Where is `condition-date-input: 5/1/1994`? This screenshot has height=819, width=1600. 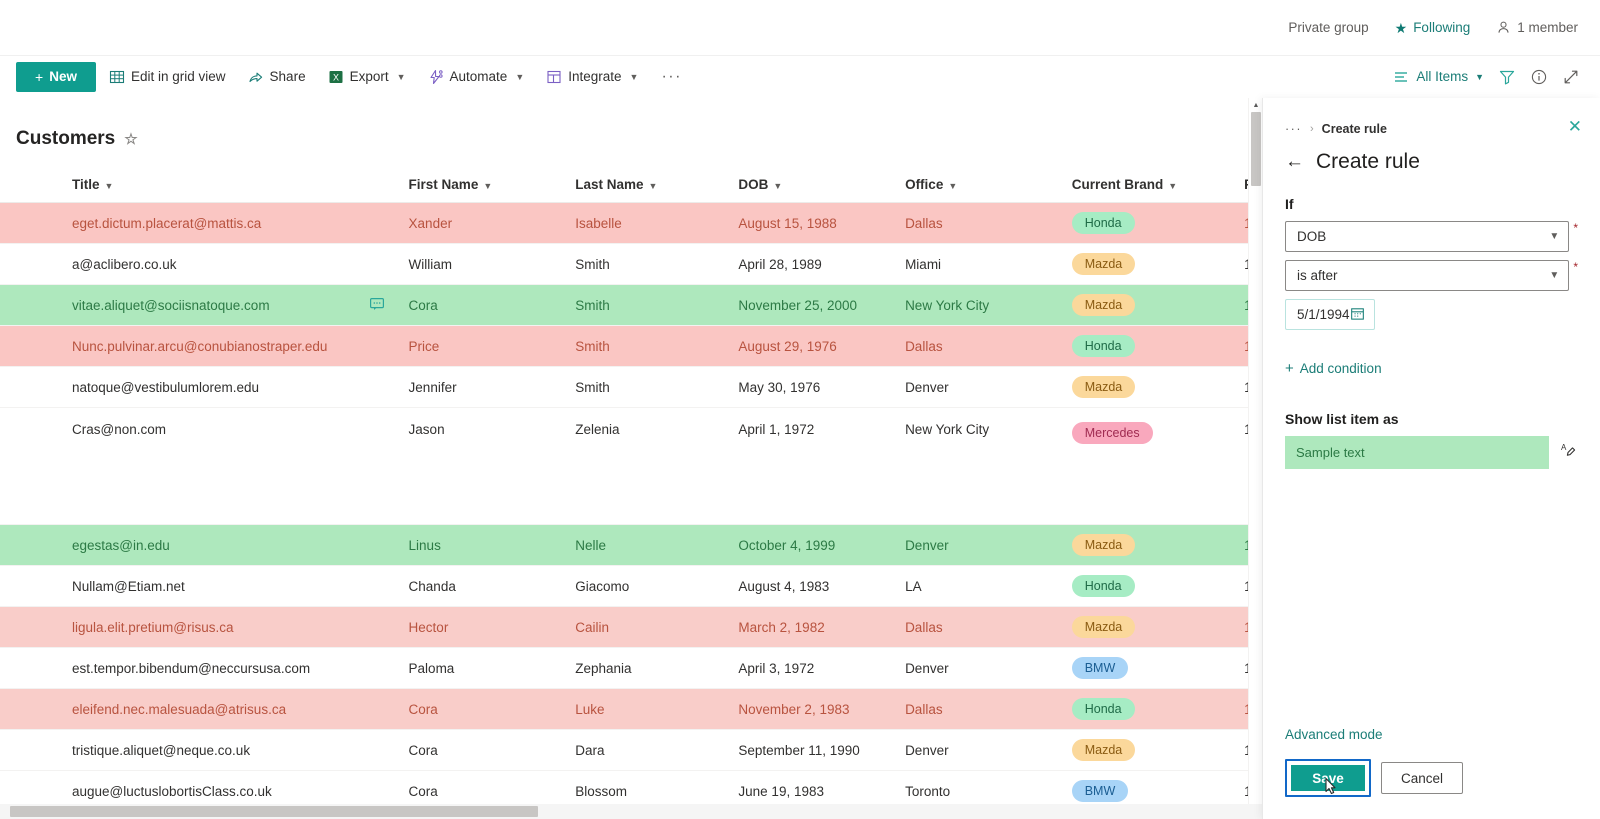 condition-date-input: 5/1/1994 is located at coordinates (1330, 314).